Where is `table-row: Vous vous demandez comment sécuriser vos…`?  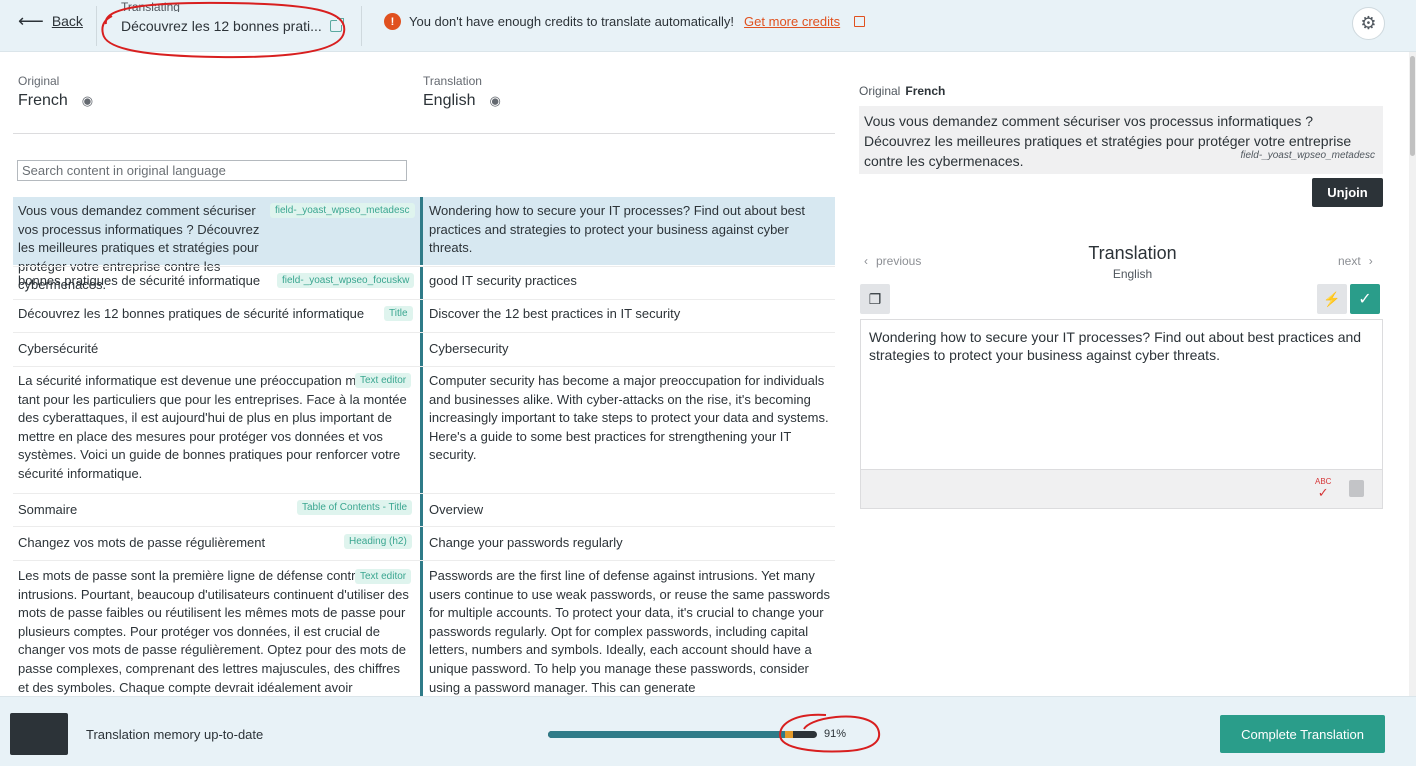 table-row: Vous vous demandez comment sécuriser vos… is located at coordinates (424, 244).